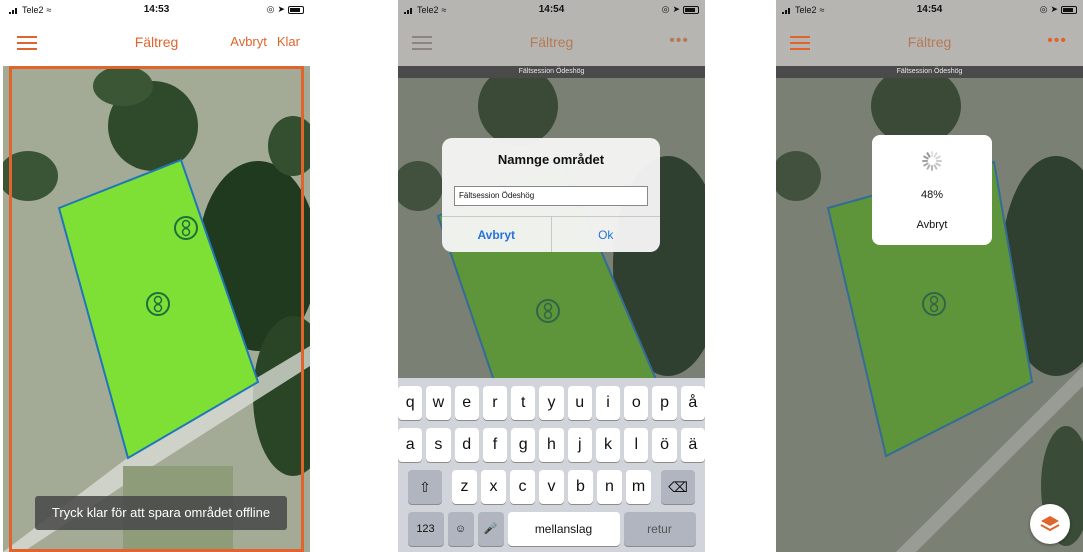  Describe the element at coordinates (497, 234) in the screenshot. I see `dialog-cancel-button: Avbryt` at that location.